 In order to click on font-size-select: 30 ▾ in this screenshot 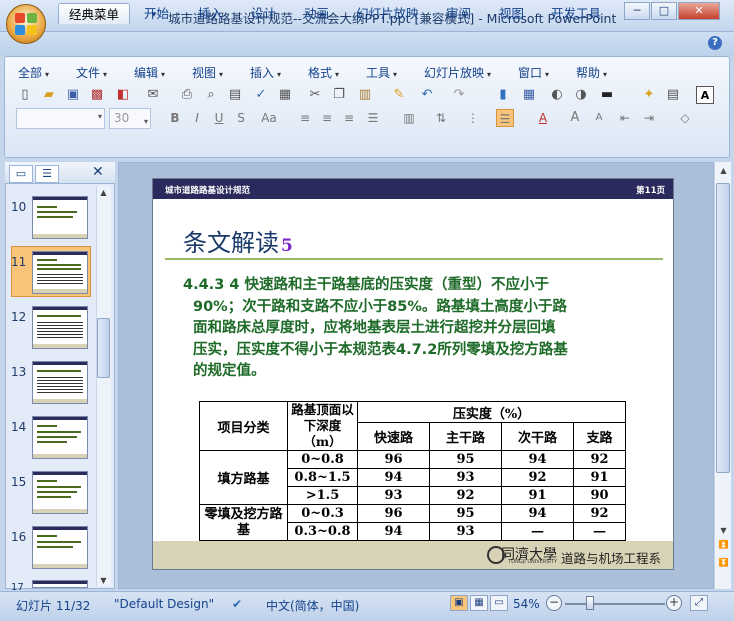, I will do `click(130, 118)`.